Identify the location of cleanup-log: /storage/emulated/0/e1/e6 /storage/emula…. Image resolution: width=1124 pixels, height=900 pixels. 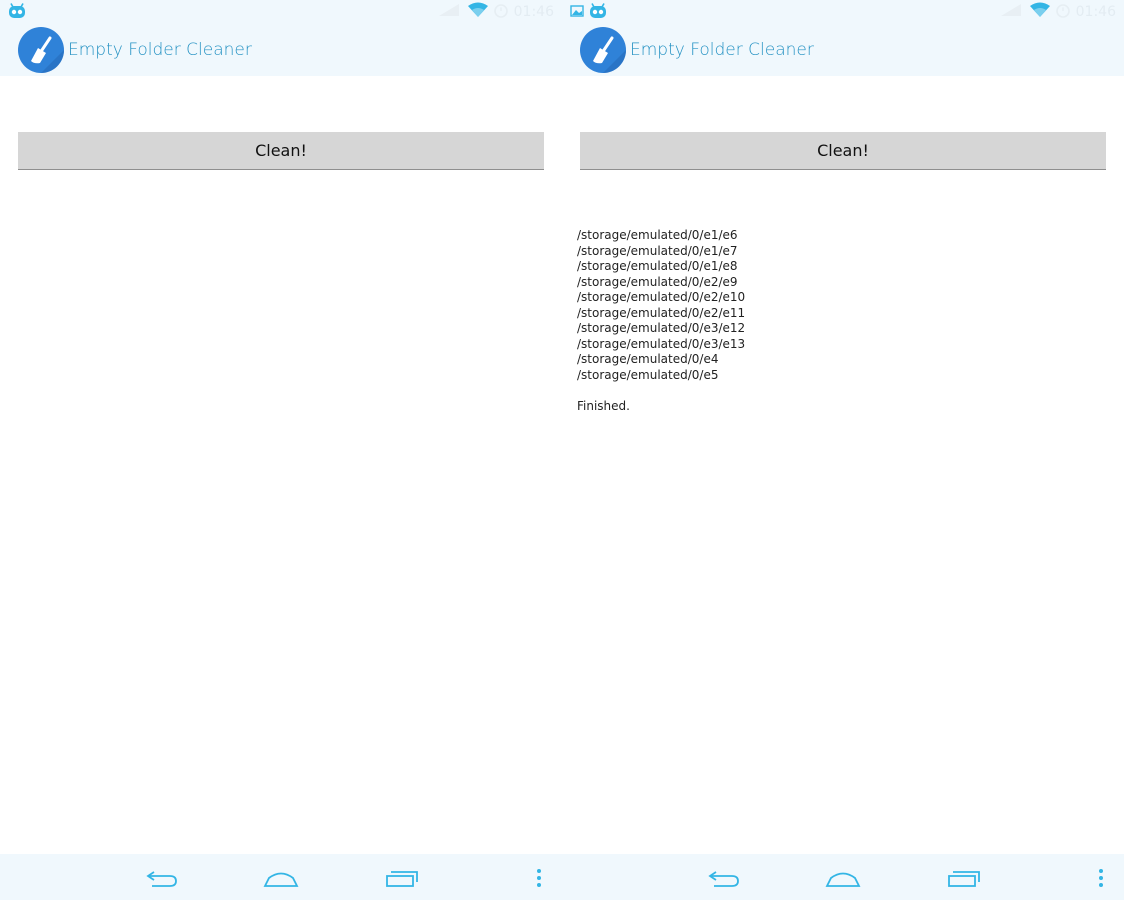
(661, 321).